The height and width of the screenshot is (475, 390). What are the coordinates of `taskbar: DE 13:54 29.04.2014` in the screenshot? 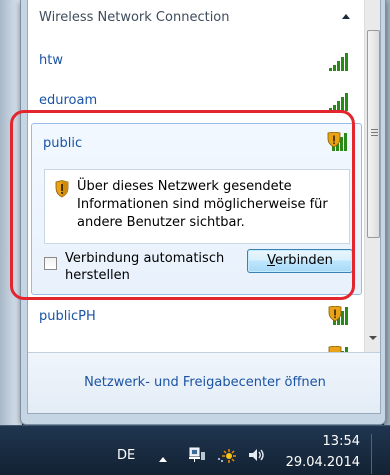 It's located at (195, 450).